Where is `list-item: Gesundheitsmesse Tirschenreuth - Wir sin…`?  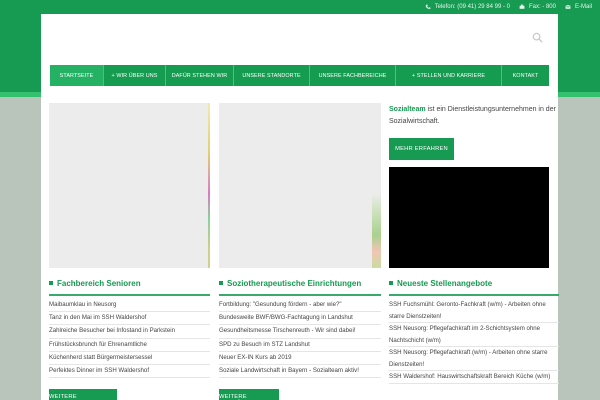 list-item: Gesundheitsmesse Tirschenreuth - Wir sin… is located at coordinates (300, 332).